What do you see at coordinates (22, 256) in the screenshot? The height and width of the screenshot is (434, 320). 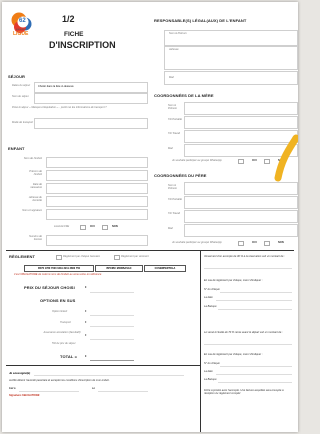 I see `reglement-heading: RÈGLEMENT` at bounding box center [22, 256].